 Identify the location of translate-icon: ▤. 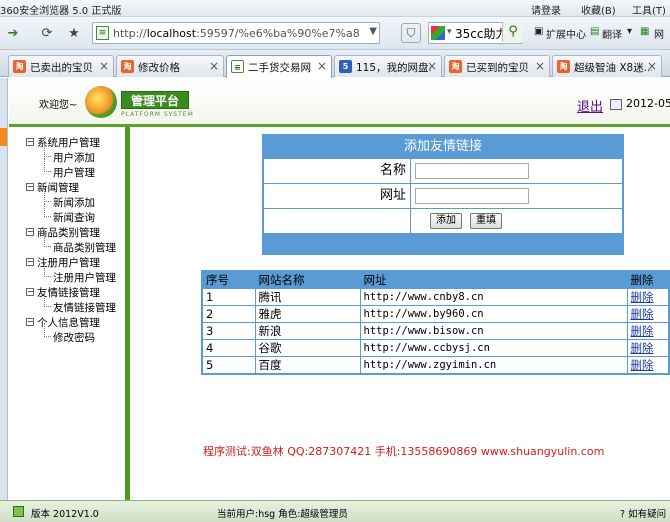
(594, 31).